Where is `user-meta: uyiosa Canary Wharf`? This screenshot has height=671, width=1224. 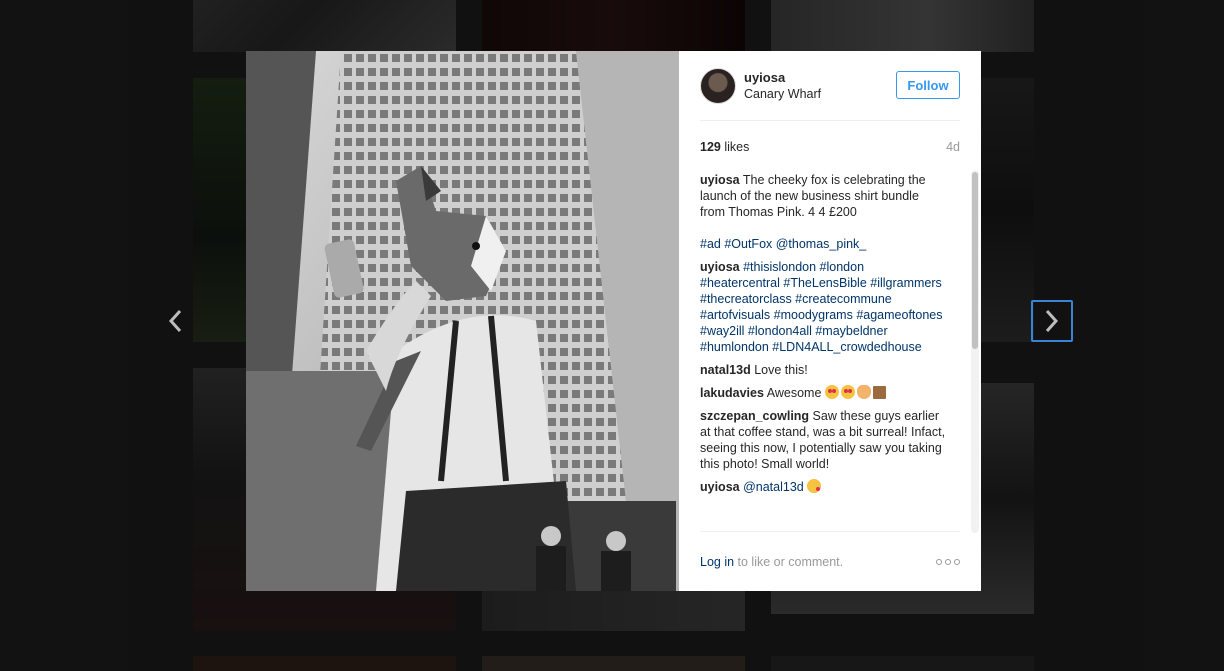
user-meta: uyiosa Canary Wharf is located at coordinates (782, 86).